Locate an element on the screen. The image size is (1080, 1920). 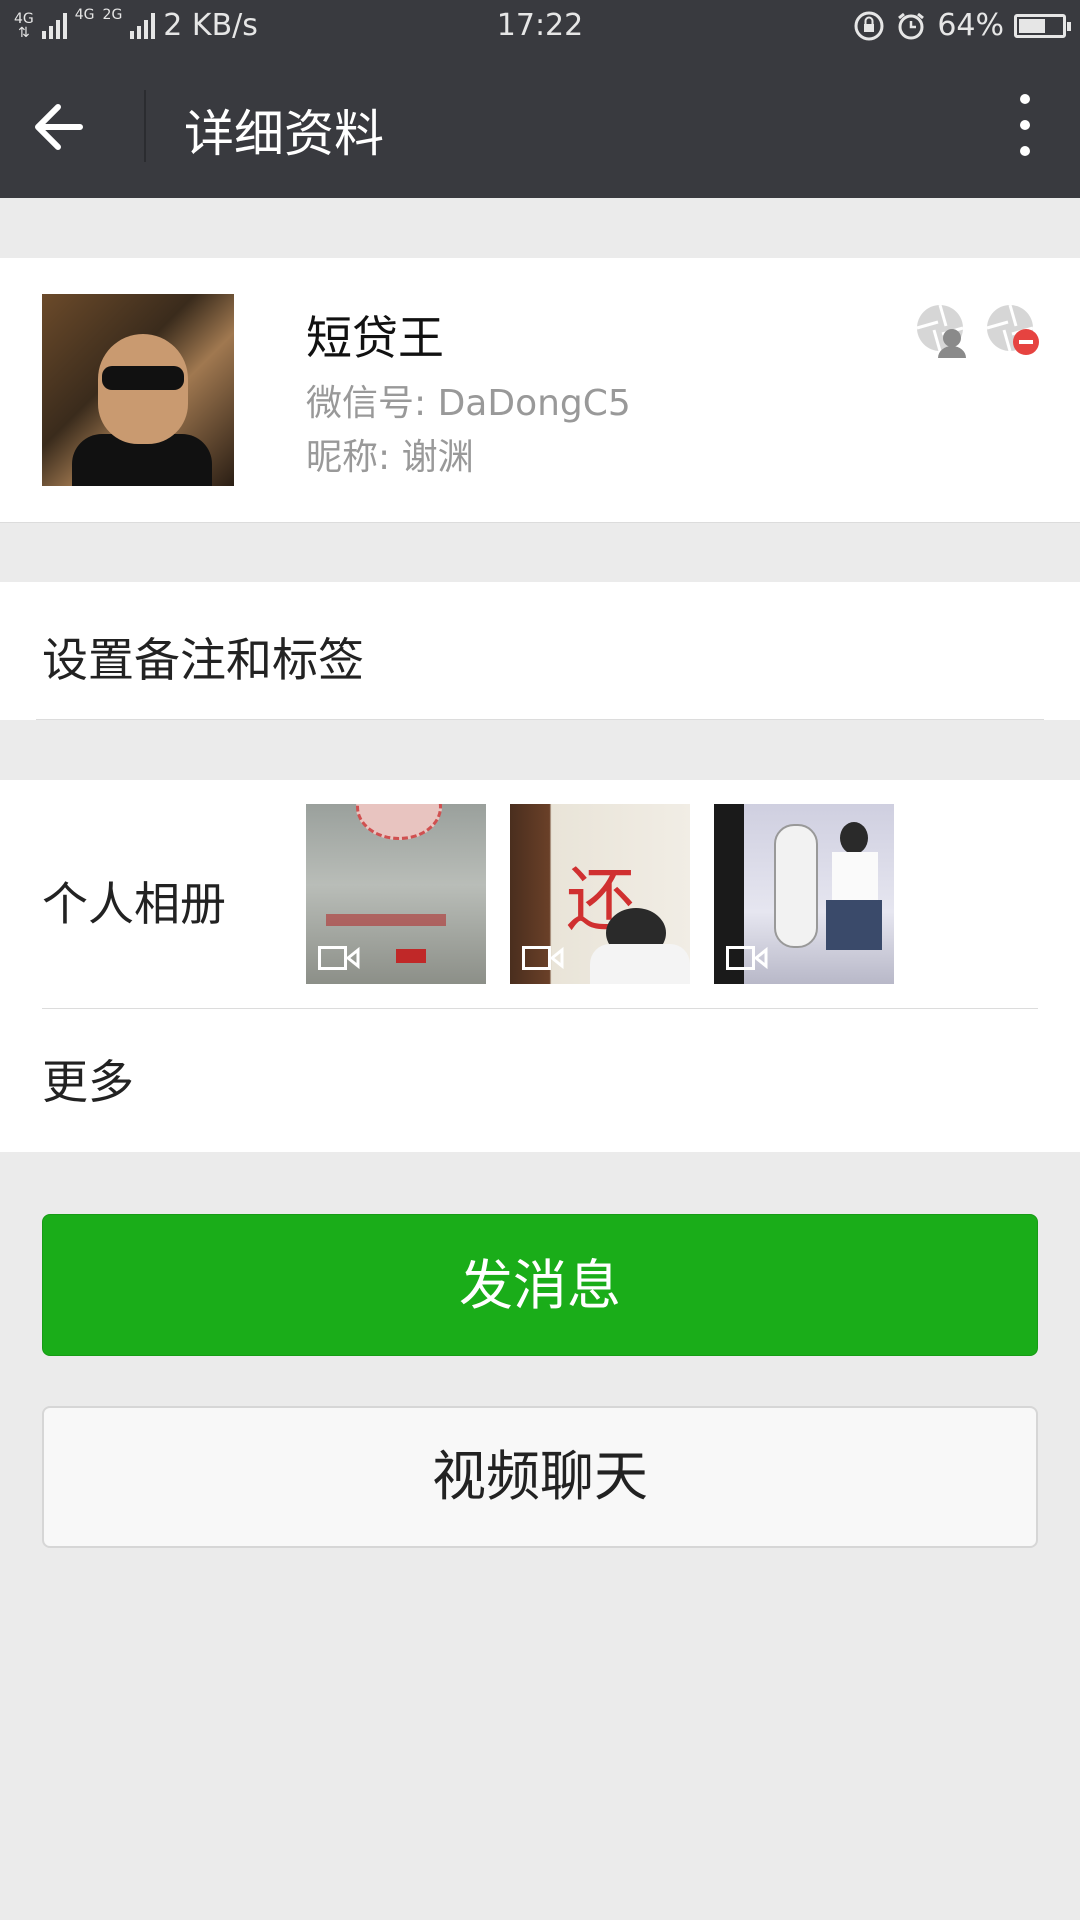
back-button is located at coordinates (72, 127).